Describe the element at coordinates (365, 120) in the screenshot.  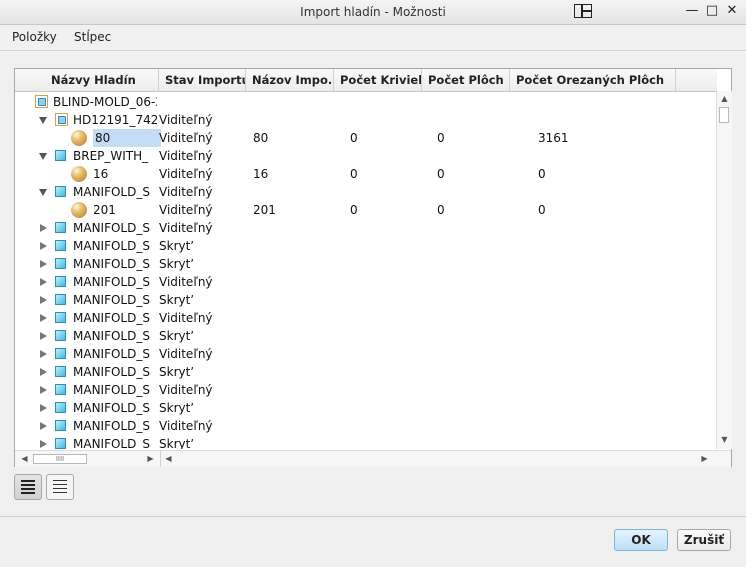
I see `table-row: HD12191_7421_Viditeľný` at that location.